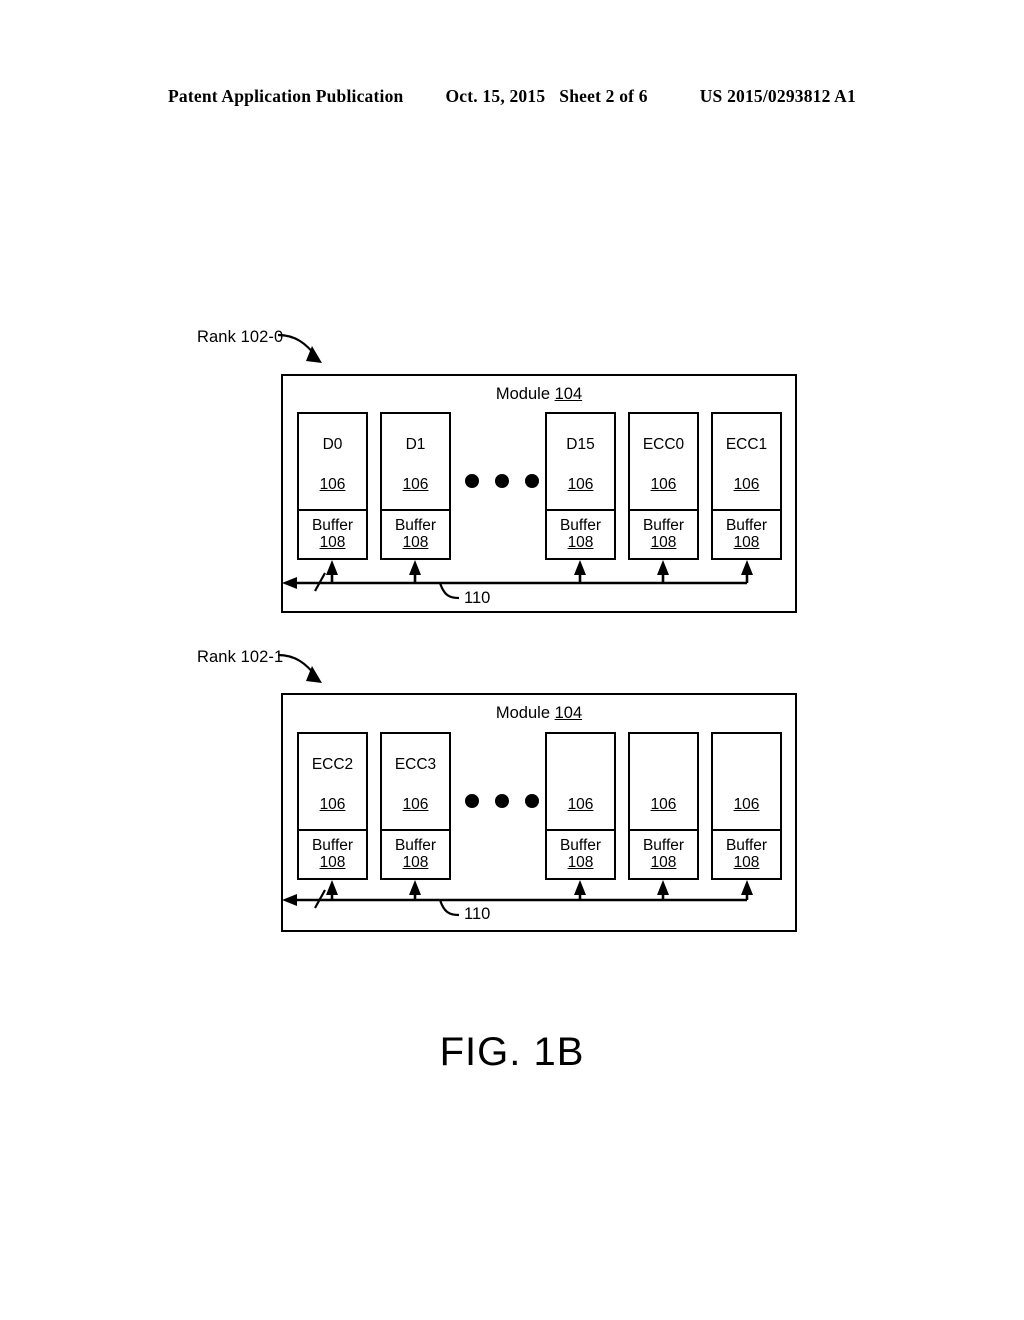  I want to click on chip-d0-buffer-label: Buffer, so click(332, 525).